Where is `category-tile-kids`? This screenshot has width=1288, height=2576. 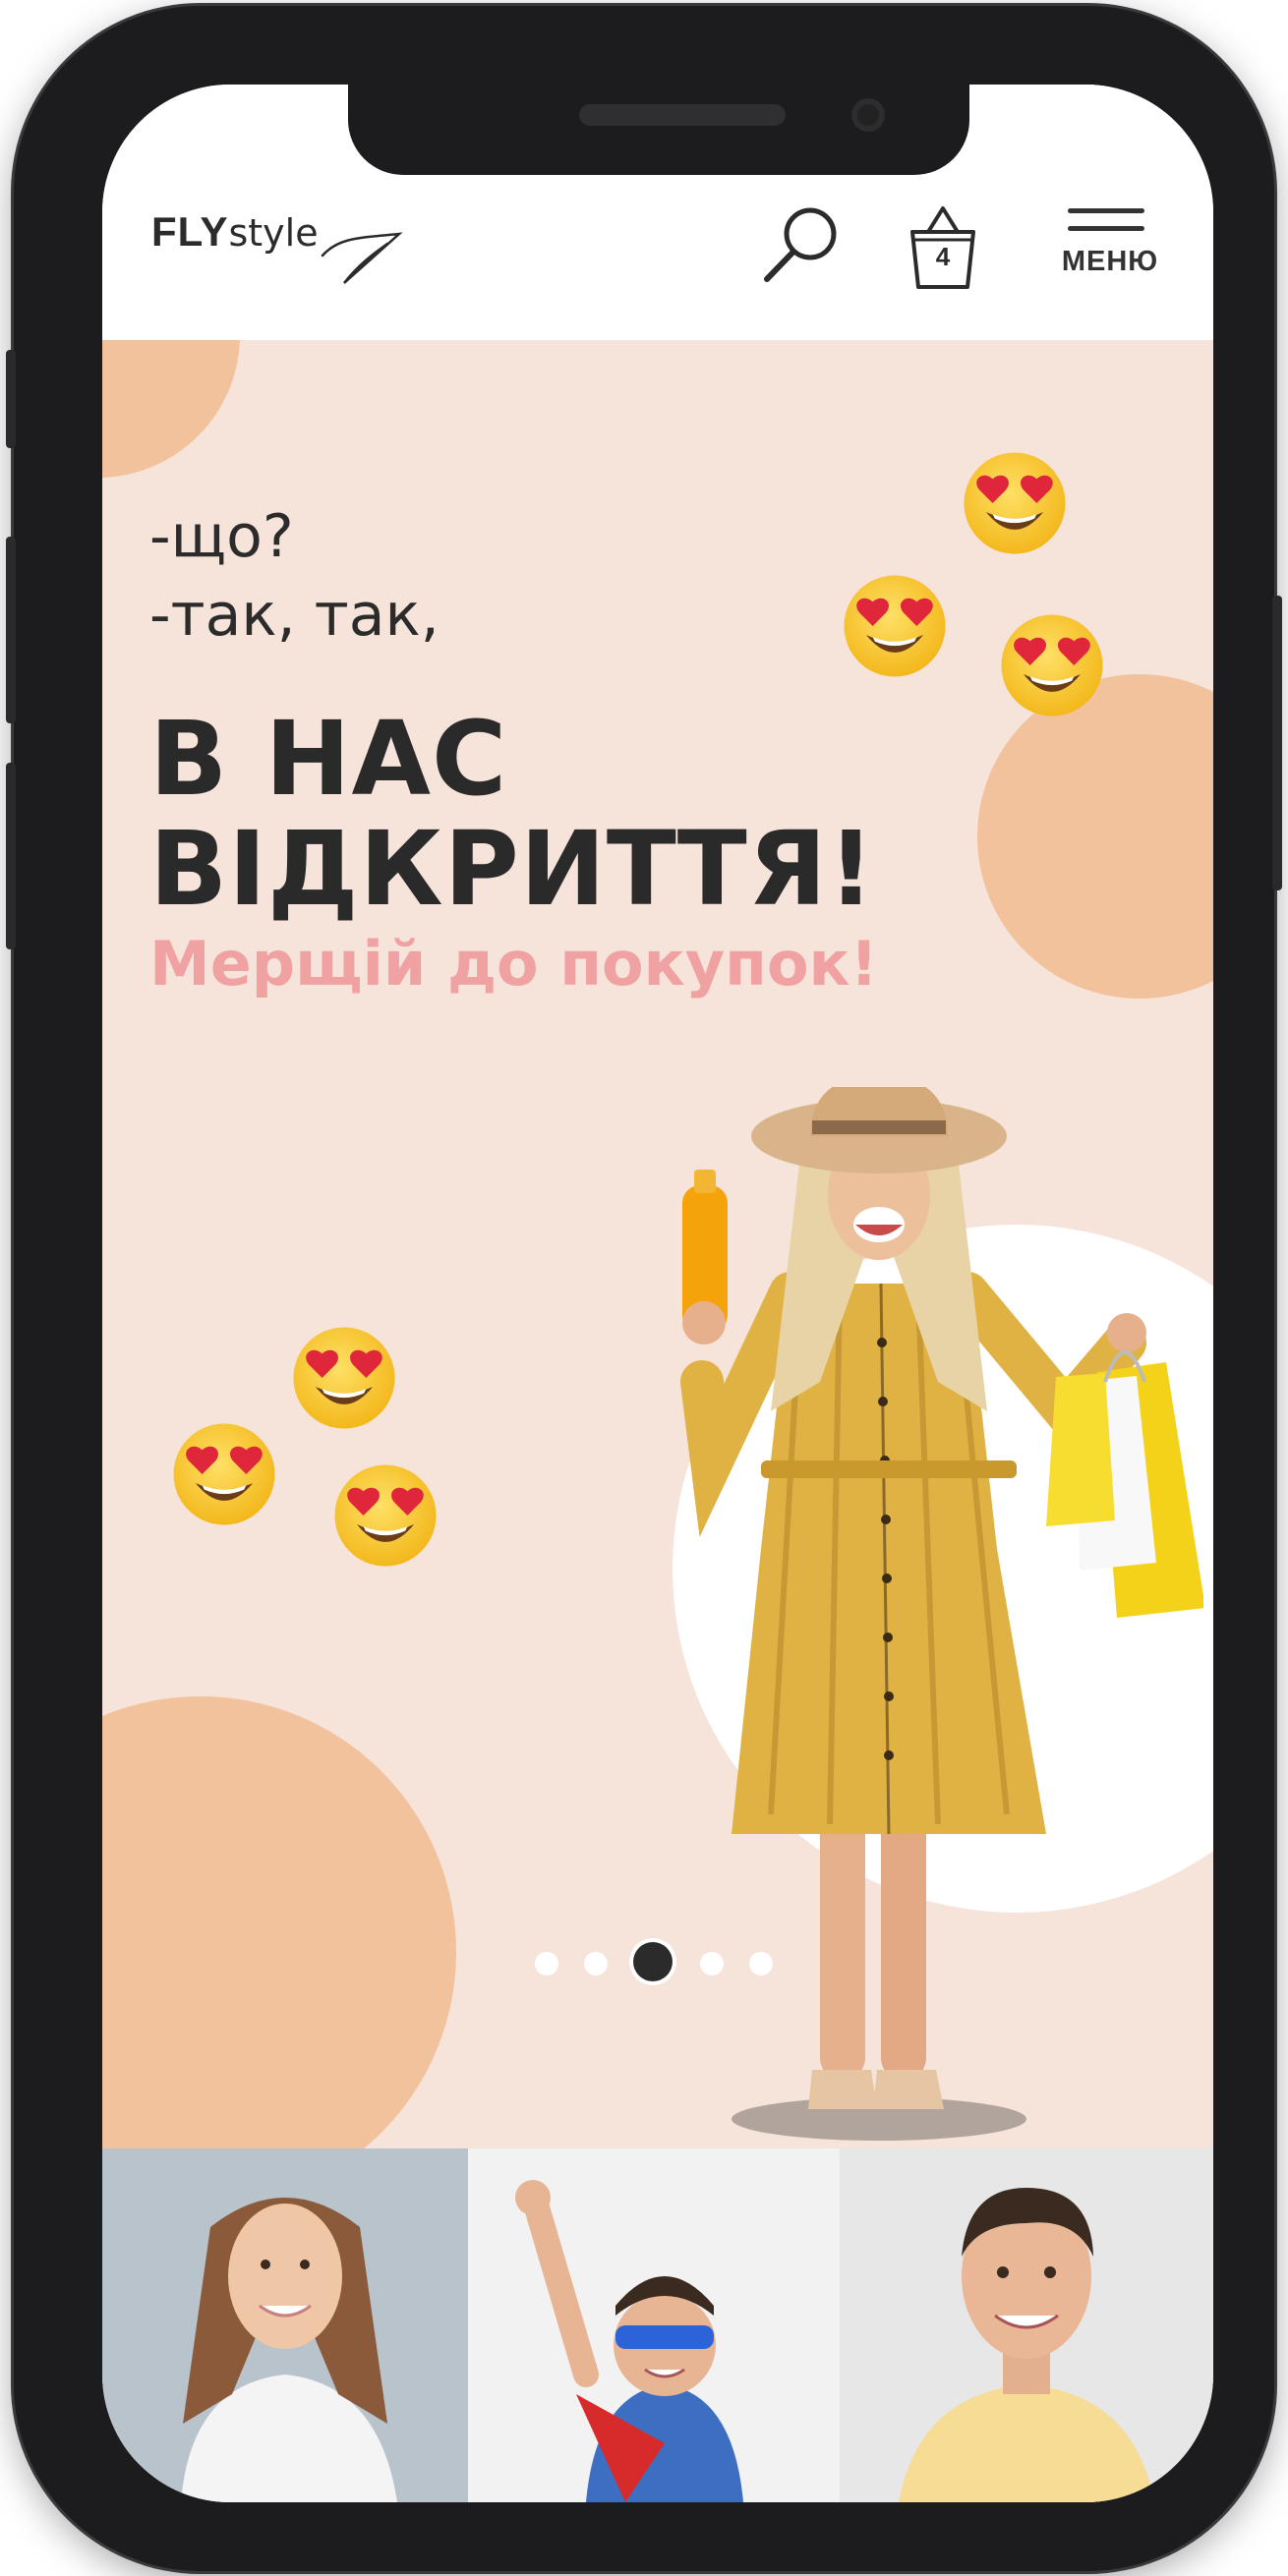
category-tile-kids is located at coordinates (654, 2325).